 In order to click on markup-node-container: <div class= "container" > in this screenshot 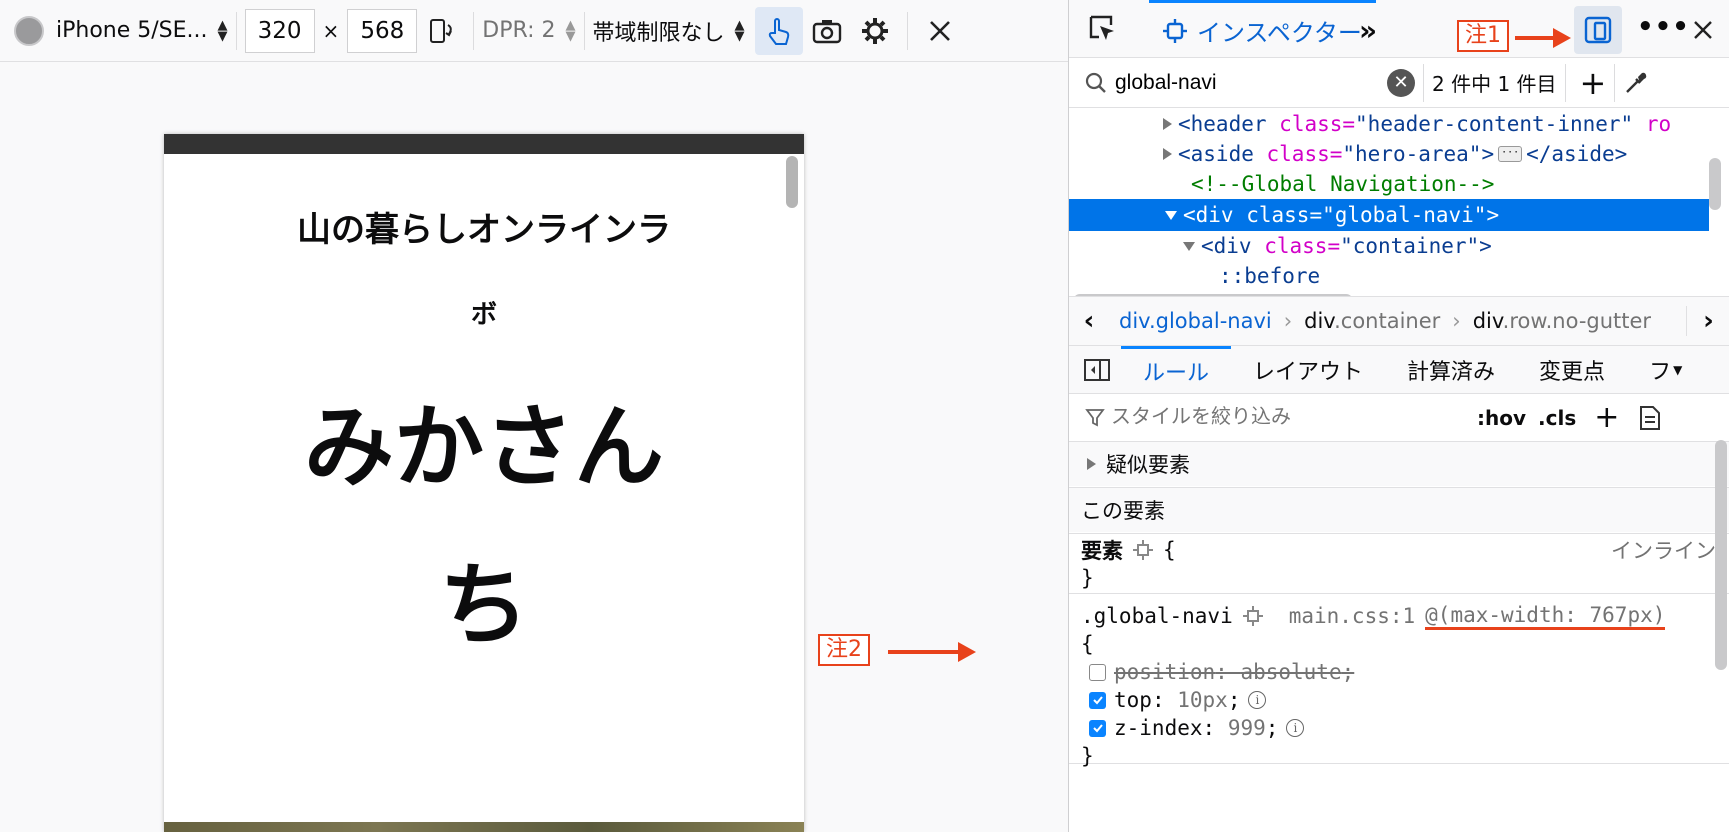, I will do `click(1389, 246)`.